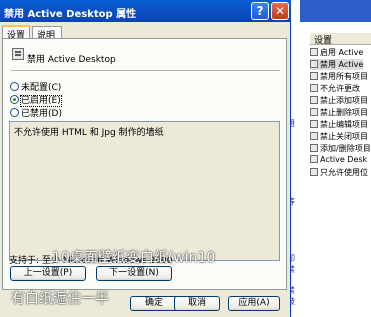 The width and height of the screenshot is (371, 317). Describe the element at coordinates (340, 39) in the screenshot. I see `background-list-header: 设置` at that location.